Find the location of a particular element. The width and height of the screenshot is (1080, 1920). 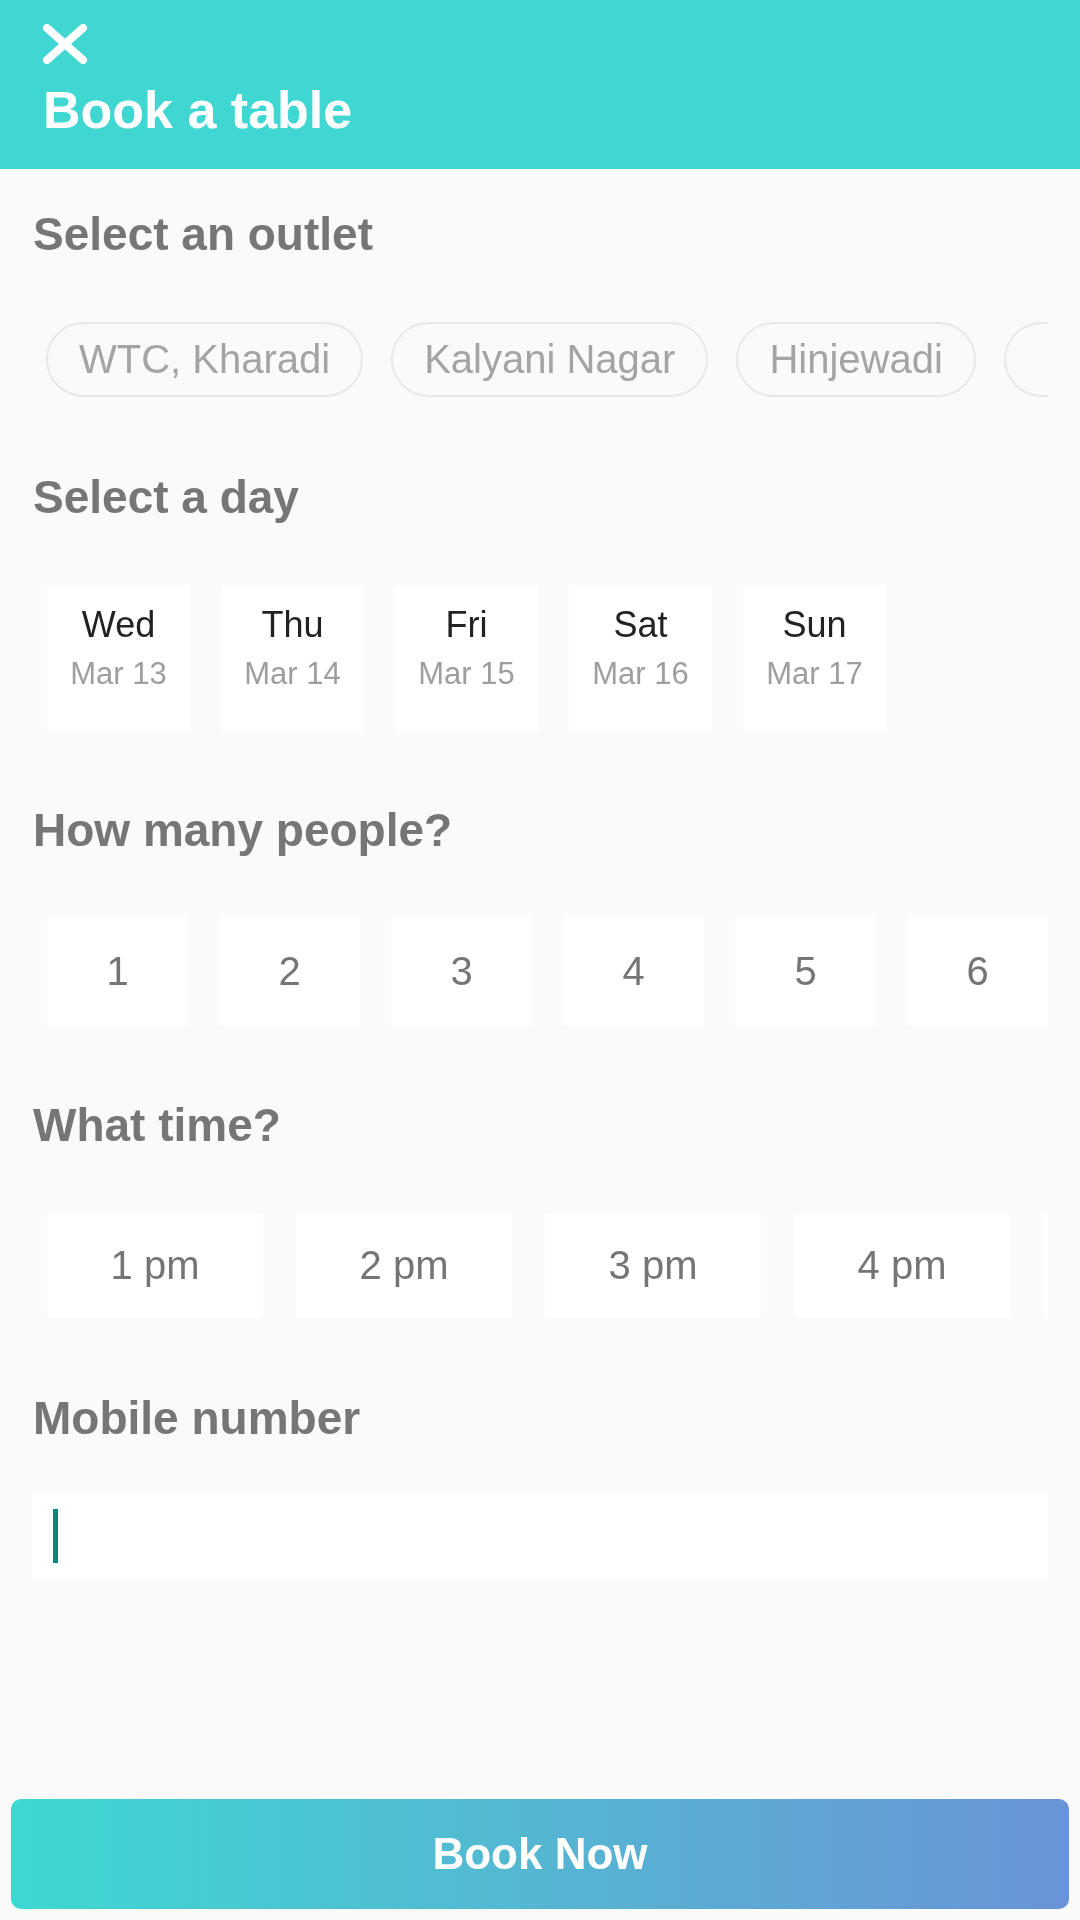

date-label: Mar 13 is located at coordinates (118, 674).